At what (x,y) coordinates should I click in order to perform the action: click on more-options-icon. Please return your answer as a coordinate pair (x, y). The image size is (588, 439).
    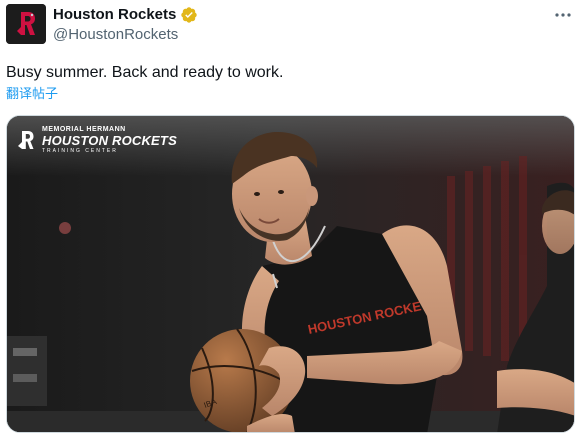
    Looking at the image, I should click on (563, 15).